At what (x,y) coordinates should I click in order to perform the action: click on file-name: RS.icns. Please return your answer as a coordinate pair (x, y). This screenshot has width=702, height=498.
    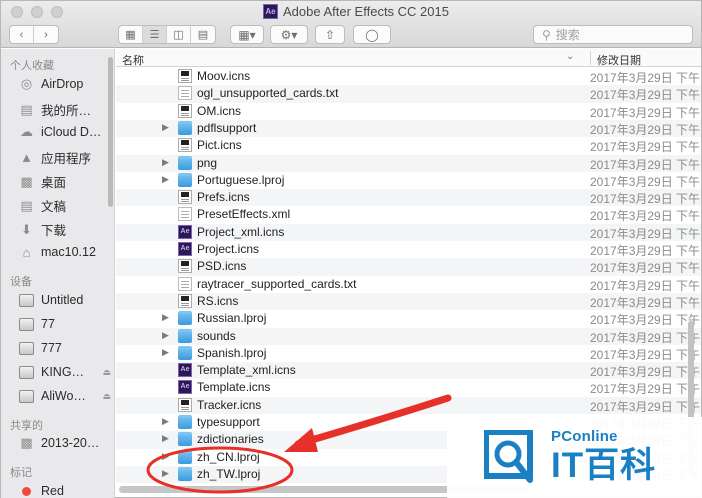
    Looking at the image, I should click on (218, 300).